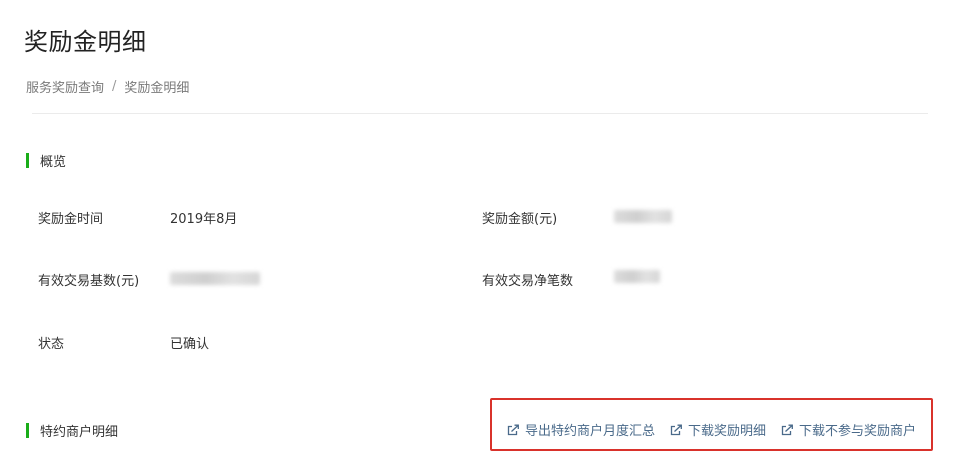 The width and height of the screenshot is (967, 466). I want to click on status-label: 状态, so click(51, 344).